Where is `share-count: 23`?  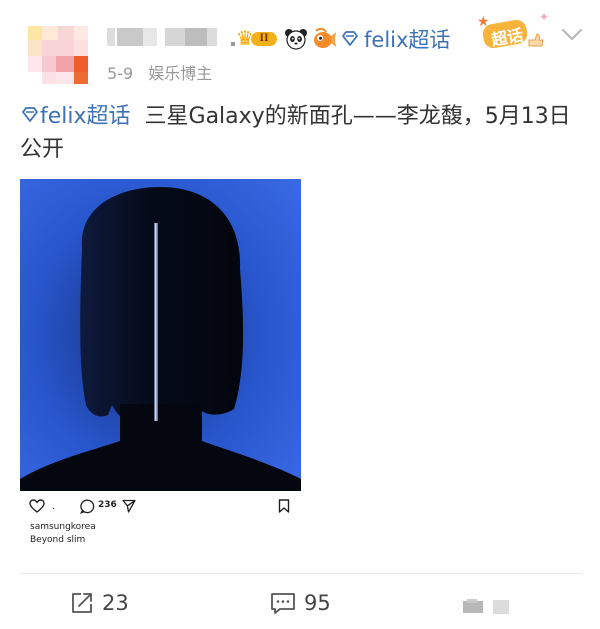
share-count: 23 is located at coordinates (115, 603).